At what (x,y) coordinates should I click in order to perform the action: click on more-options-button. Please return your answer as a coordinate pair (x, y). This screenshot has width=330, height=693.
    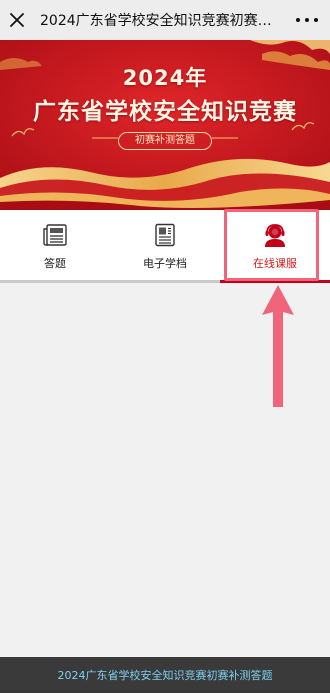
    Looking at the image, I should click on (307, 20).